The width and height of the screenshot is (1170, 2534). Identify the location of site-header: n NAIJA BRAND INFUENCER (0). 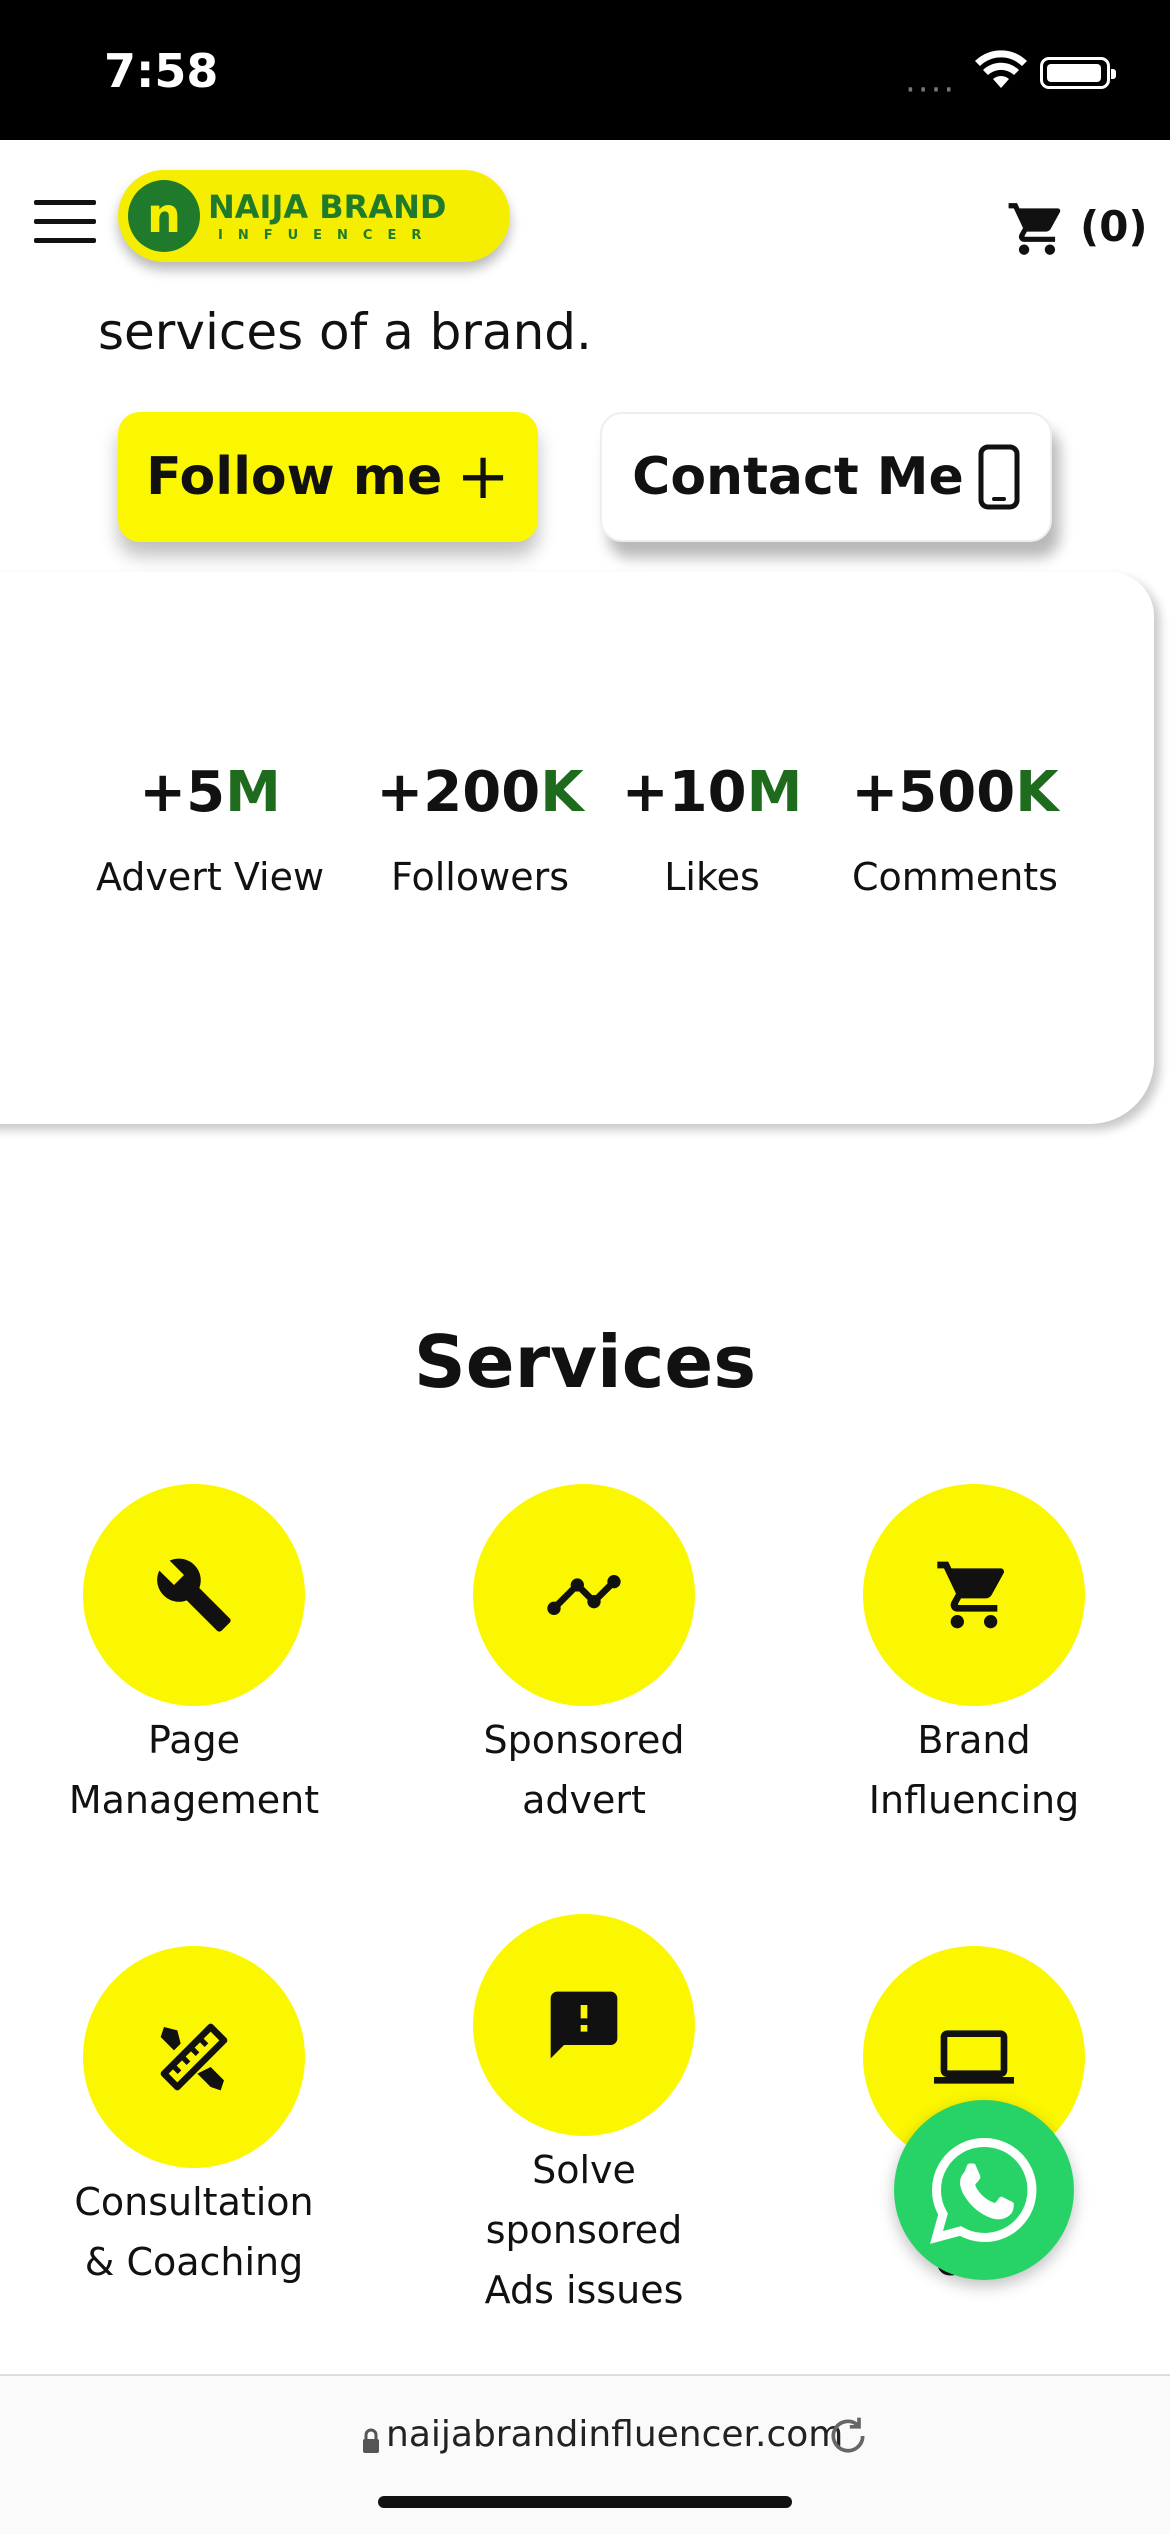
(585, 220).